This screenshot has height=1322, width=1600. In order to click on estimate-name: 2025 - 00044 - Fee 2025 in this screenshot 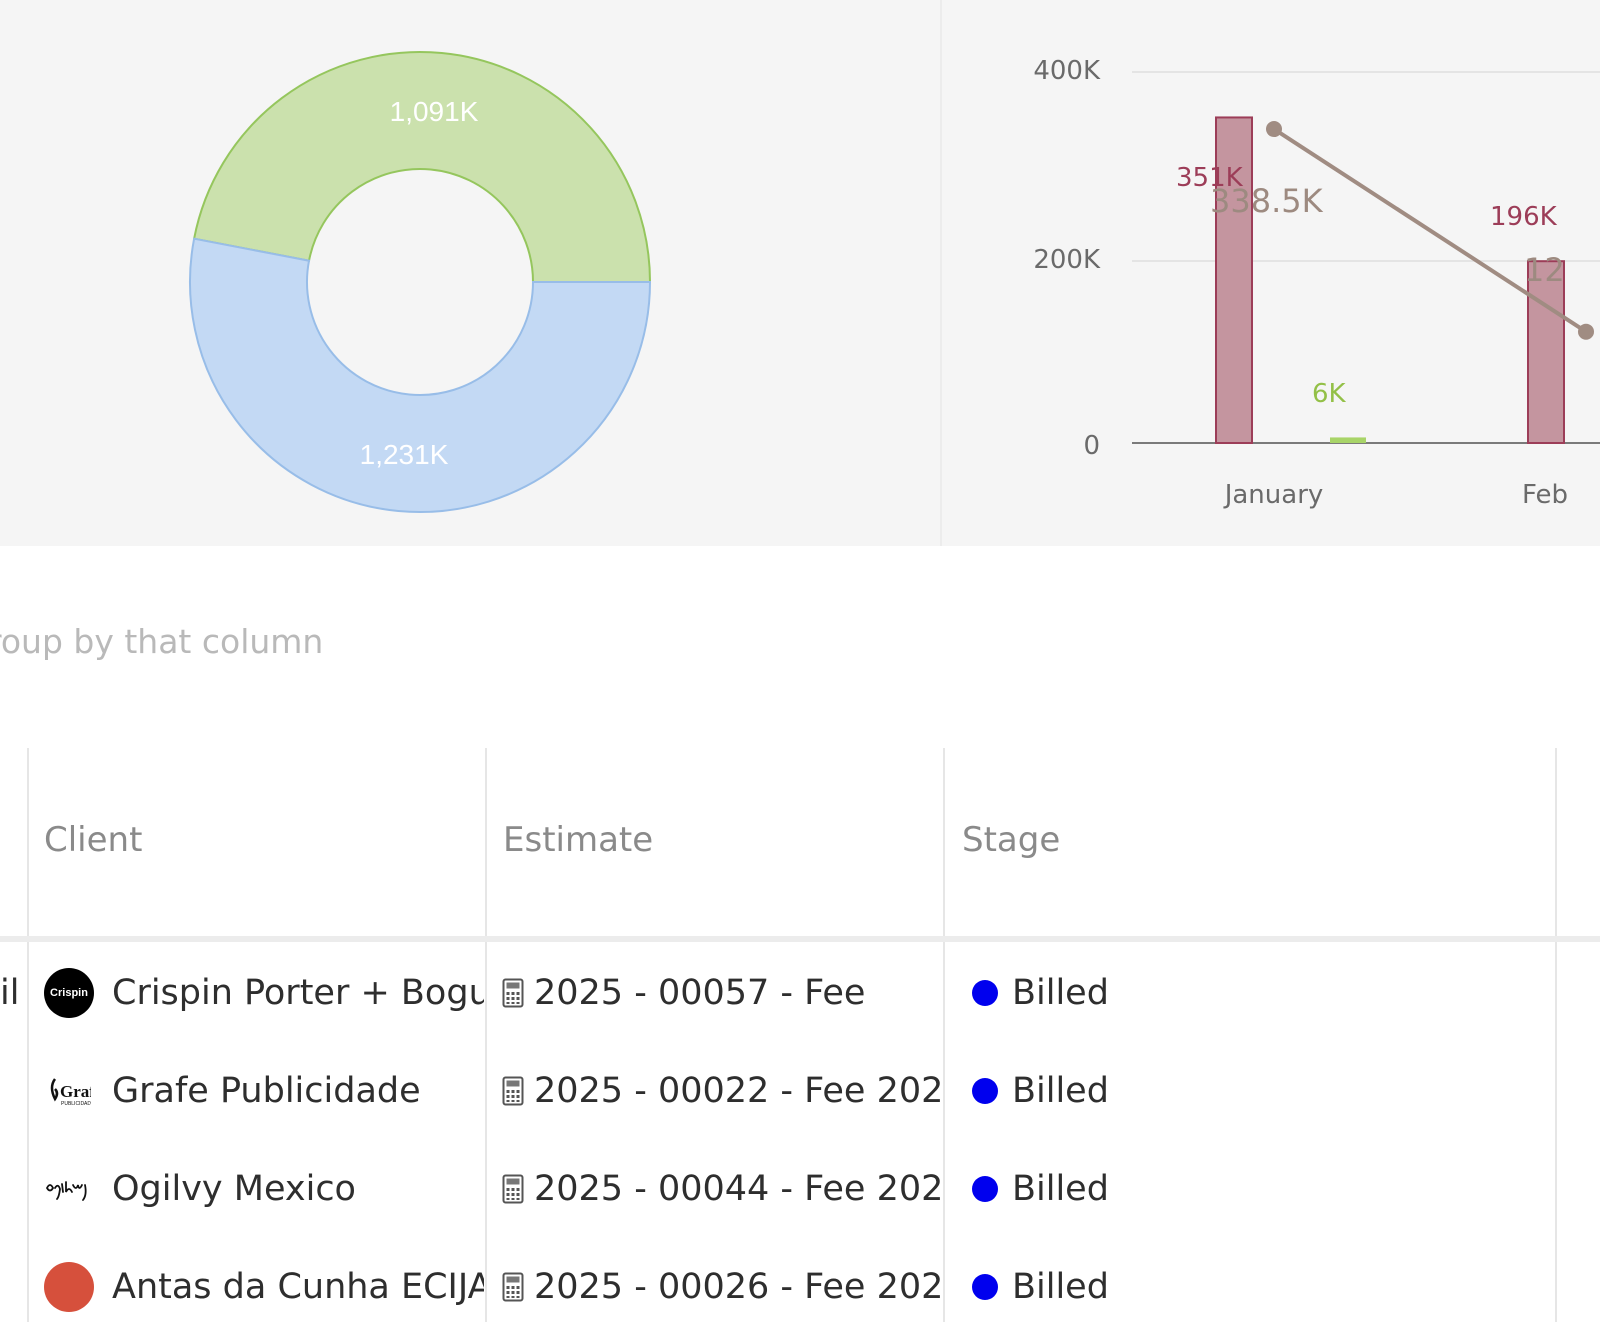, I will do `click(738, 1189)`.